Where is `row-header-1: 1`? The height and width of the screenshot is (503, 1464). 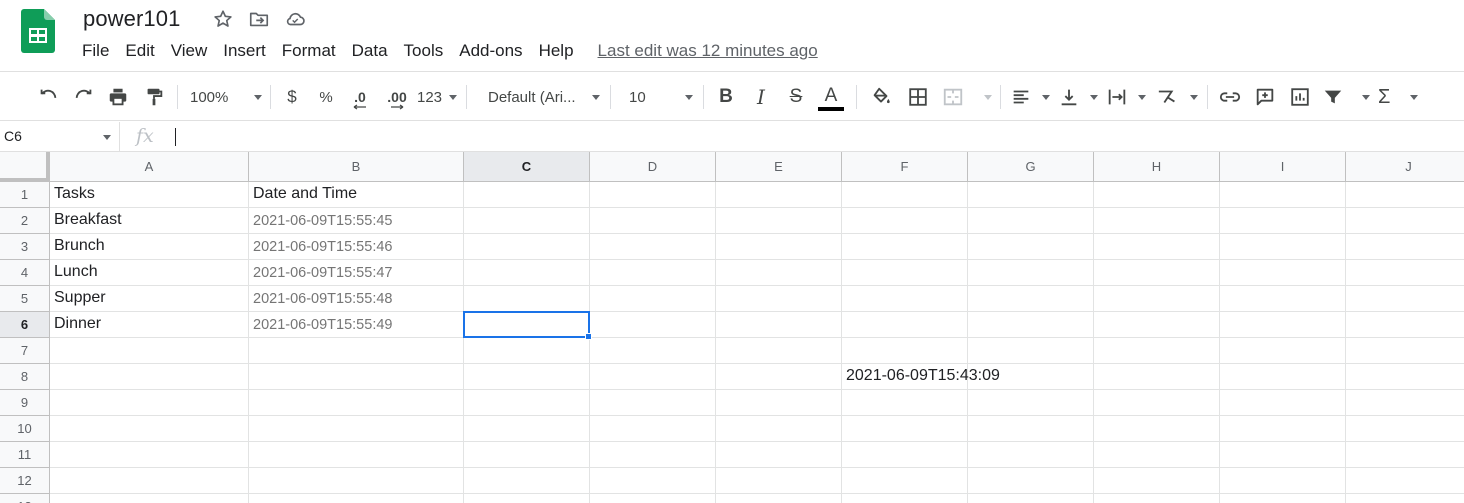
row-header-1: 1 is located at coordinates (25, 195).